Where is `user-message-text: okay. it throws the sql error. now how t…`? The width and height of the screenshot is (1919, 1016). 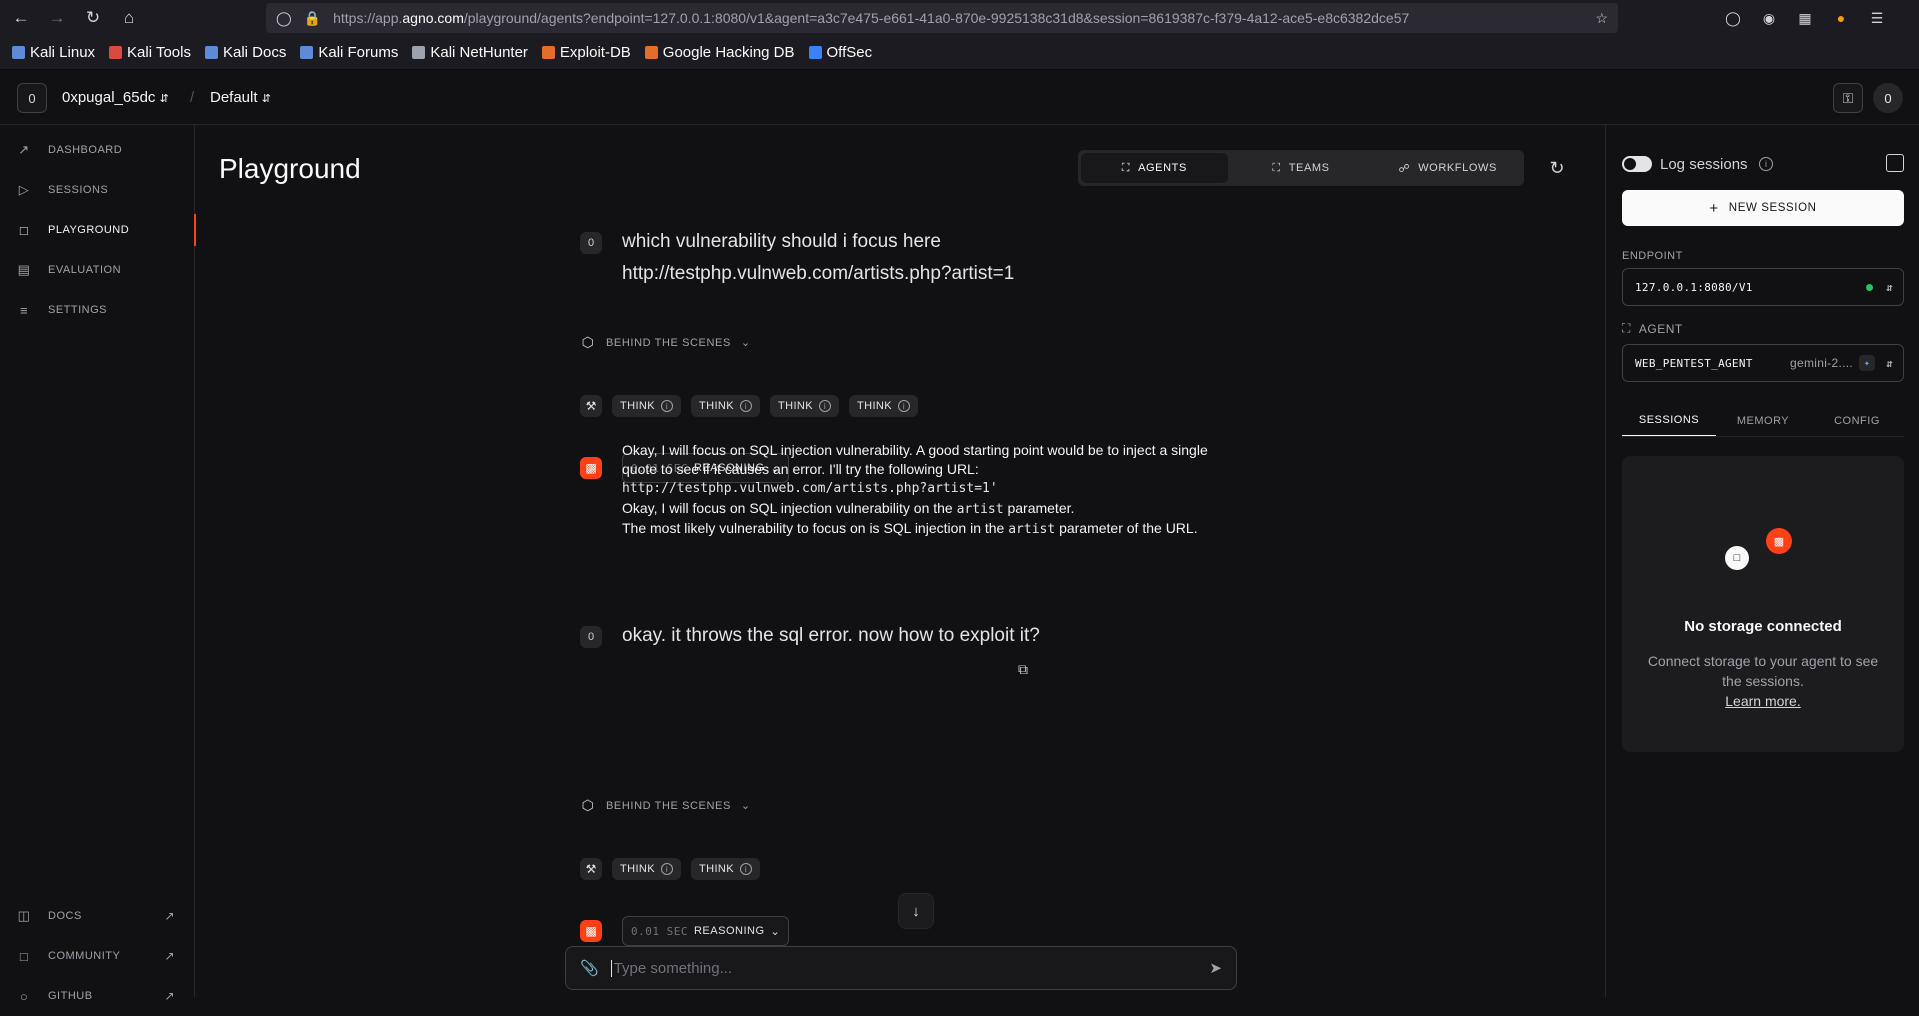 user-message-text: okay. it throws the sql error. now how t… is located at coordinates (831, 635).